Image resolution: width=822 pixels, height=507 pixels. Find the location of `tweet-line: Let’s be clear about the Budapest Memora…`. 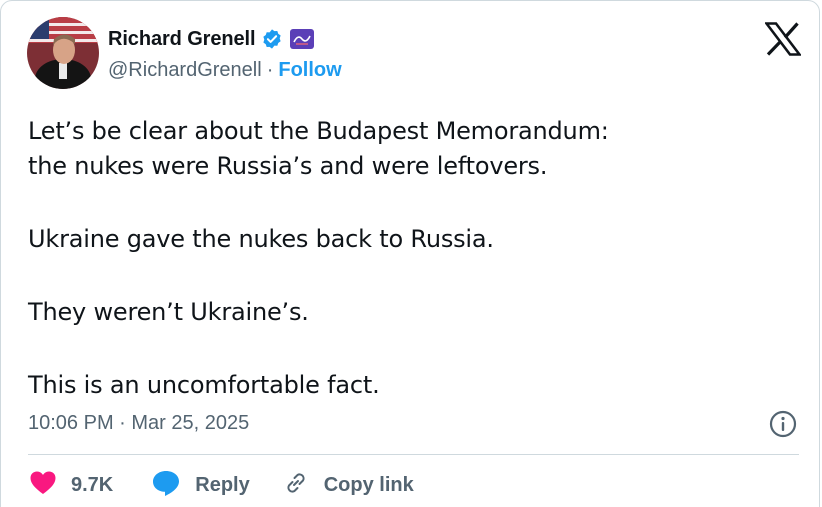

tweet-line: Let’s be clear about the Budapest Memora… is located at coordinates (318, 131).